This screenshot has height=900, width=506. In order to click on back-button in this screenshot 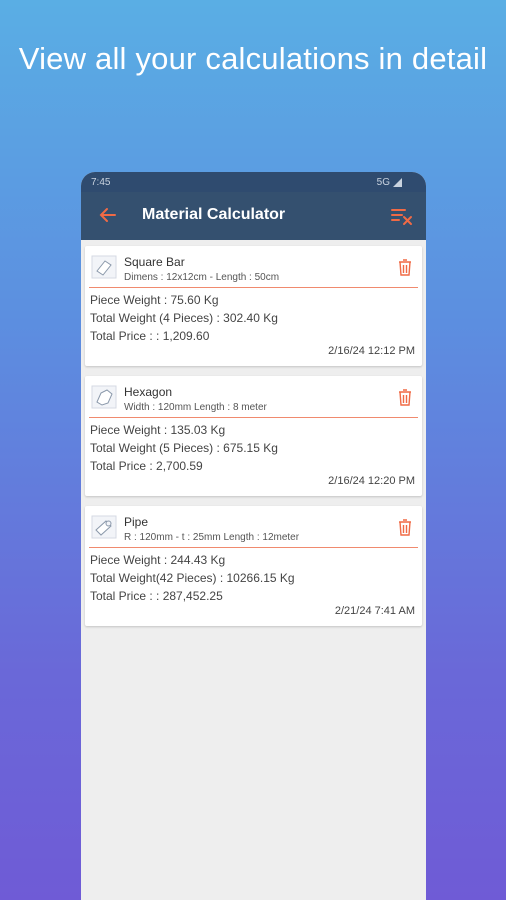, I will do `click(107, 215)`.